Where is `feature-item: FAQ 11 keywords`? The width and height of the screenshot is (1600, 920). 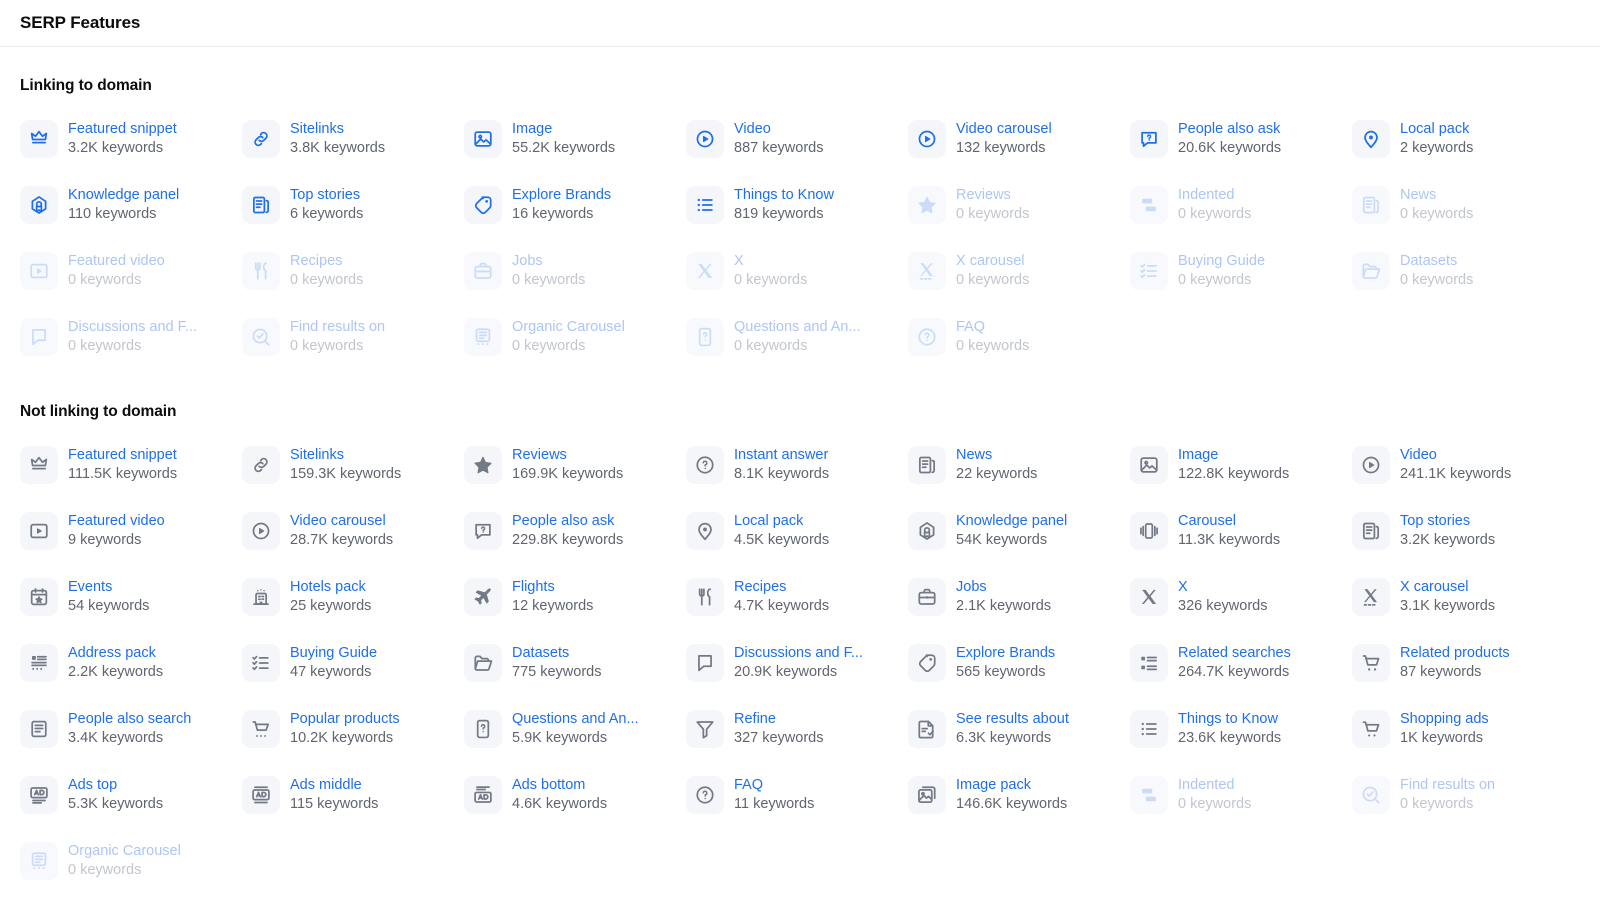
feature-item: FAQ 11 keywords is located at coordinates (797, 795).